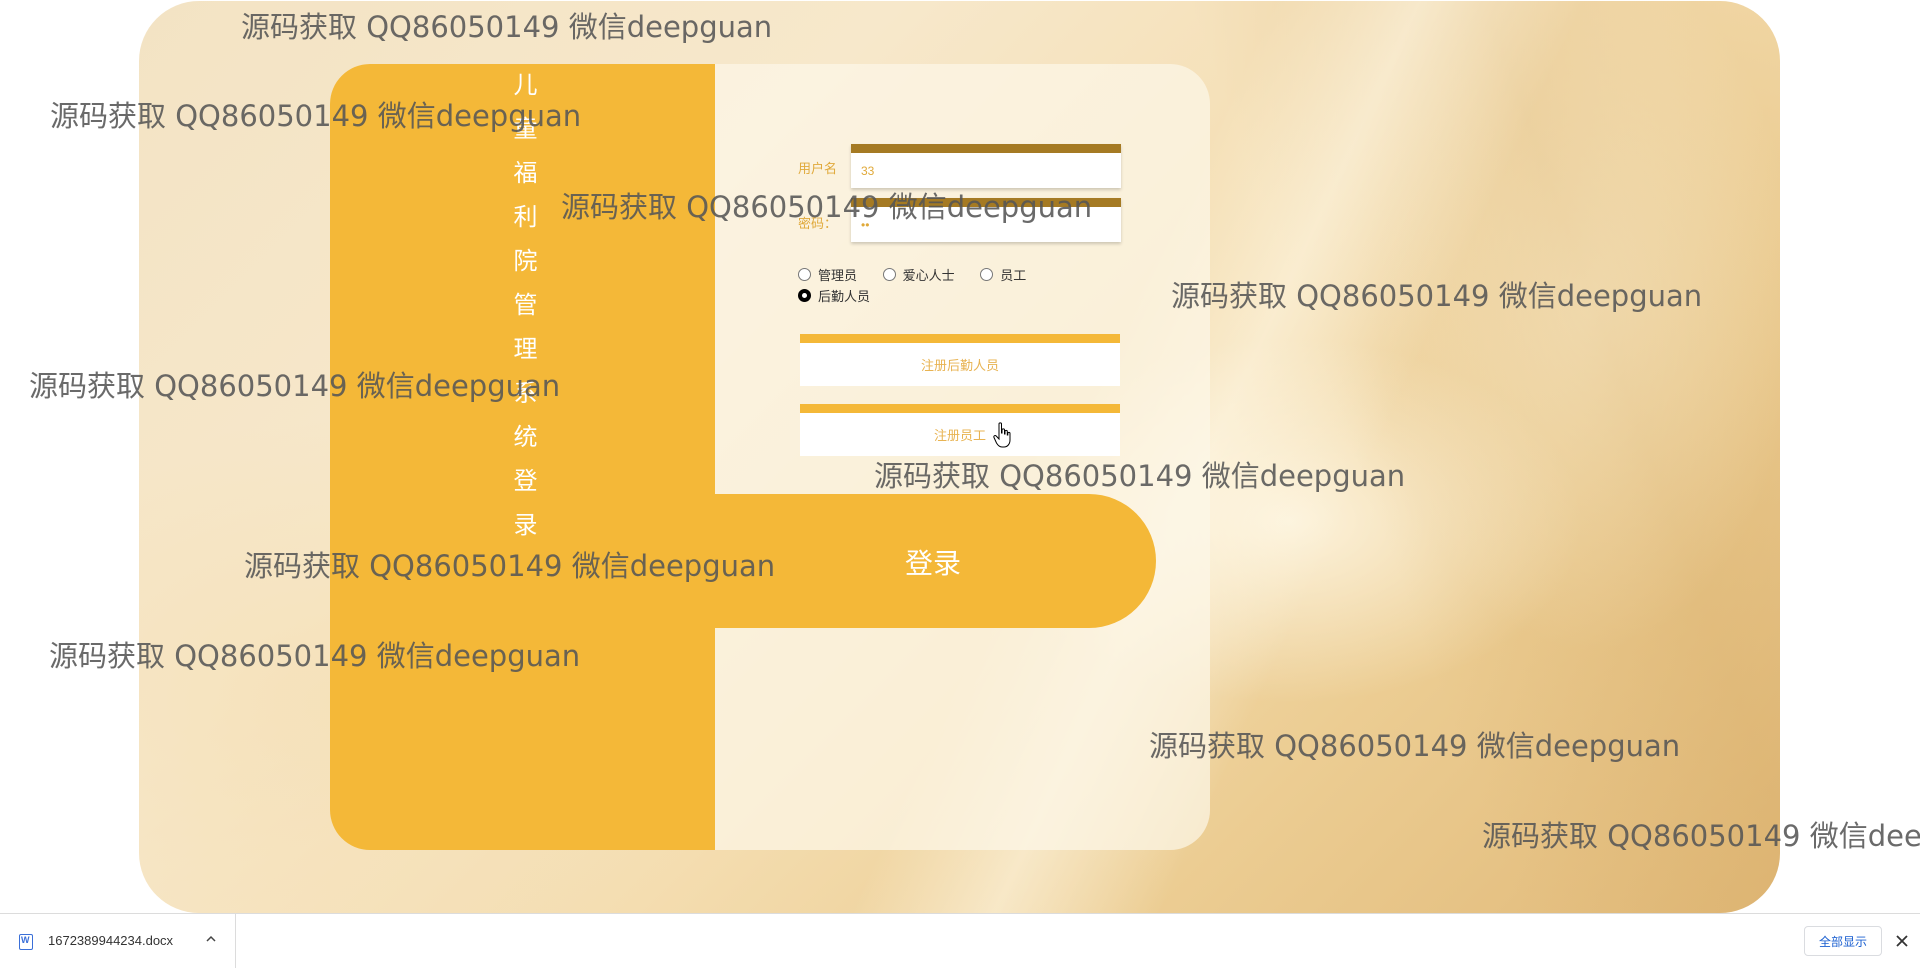 The image size is (1920, 968). I want to click on password-field-wrapper, so click(986, 220).